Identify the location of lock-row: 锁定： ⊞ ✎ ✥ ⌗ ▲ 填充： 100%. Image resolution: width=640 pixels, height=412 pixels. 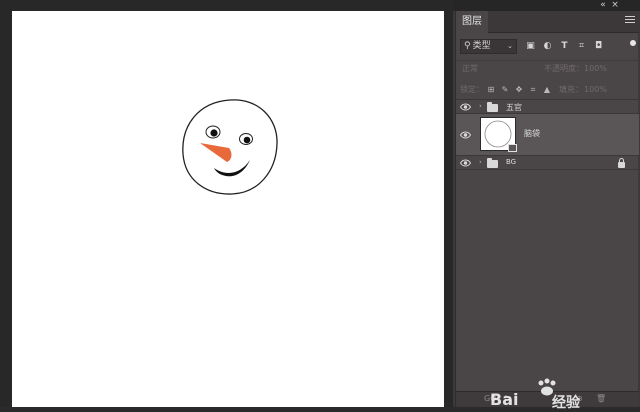
(547, 90).